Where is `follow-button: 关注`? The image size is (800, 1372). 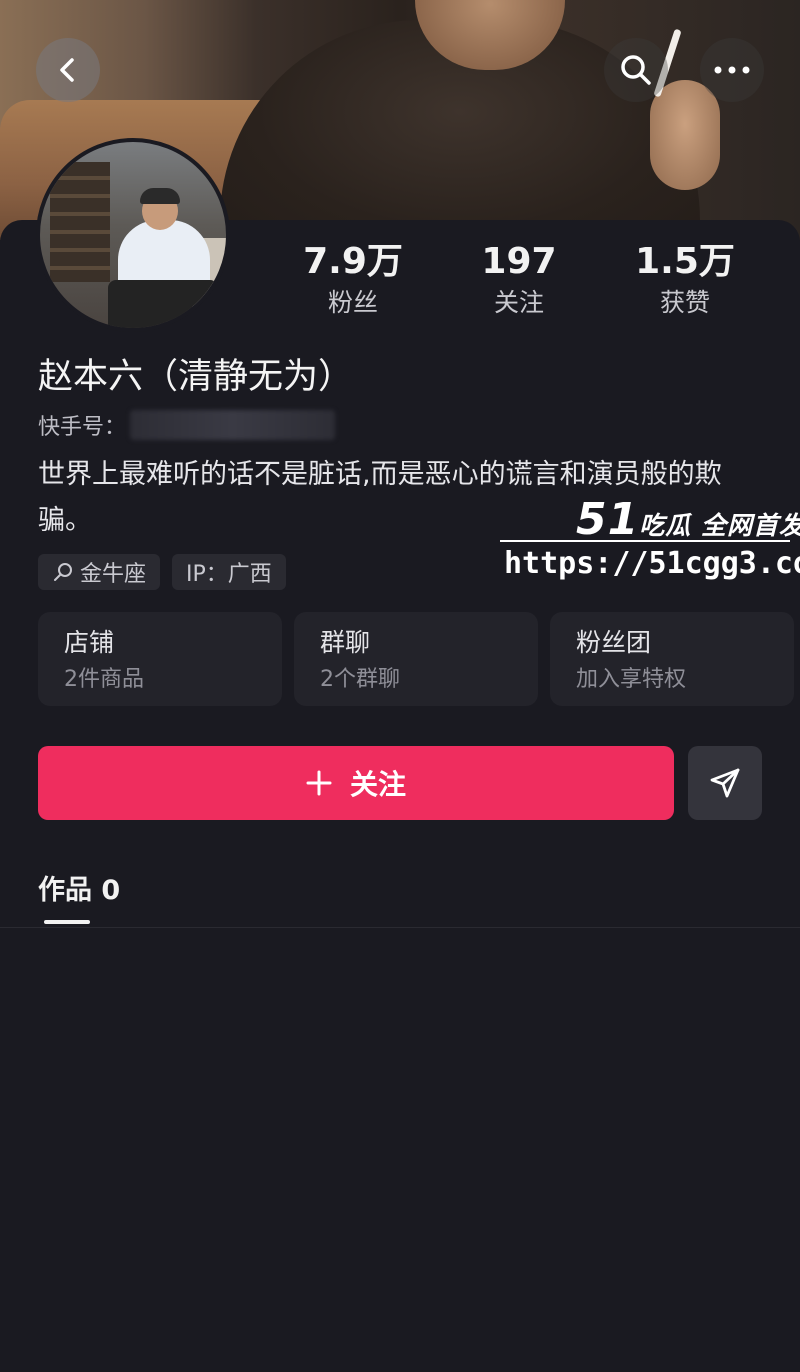
follow-button: 关注 is located at coordinates (356, 783).